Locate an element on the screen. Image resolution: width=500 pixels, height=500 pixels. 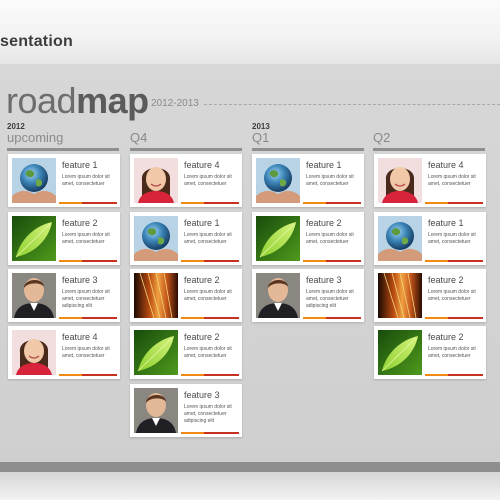
column-label: upcoming is located at coordinates (35, 137).